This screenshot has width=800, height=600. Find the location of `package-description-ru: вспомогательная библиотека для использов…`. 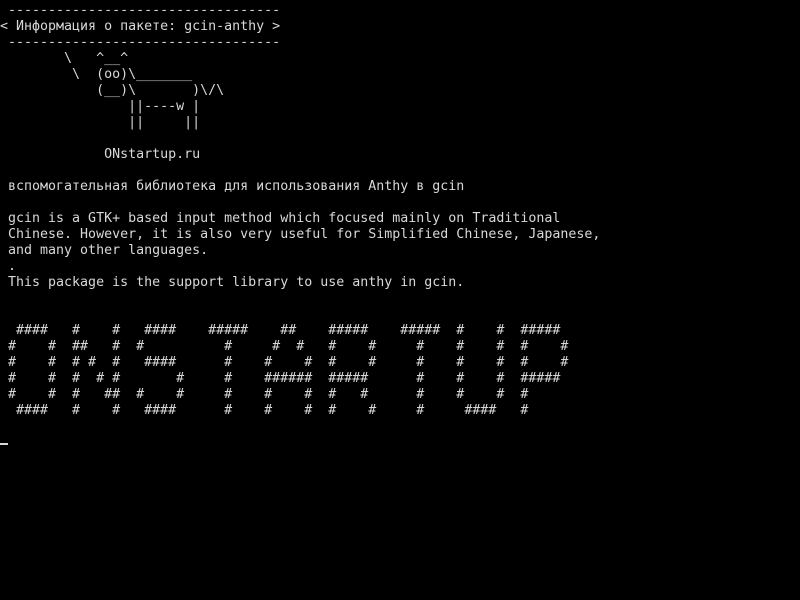

package-description-ru: вспомогательная библиотека для использов… is located at coordinates (232, 186).